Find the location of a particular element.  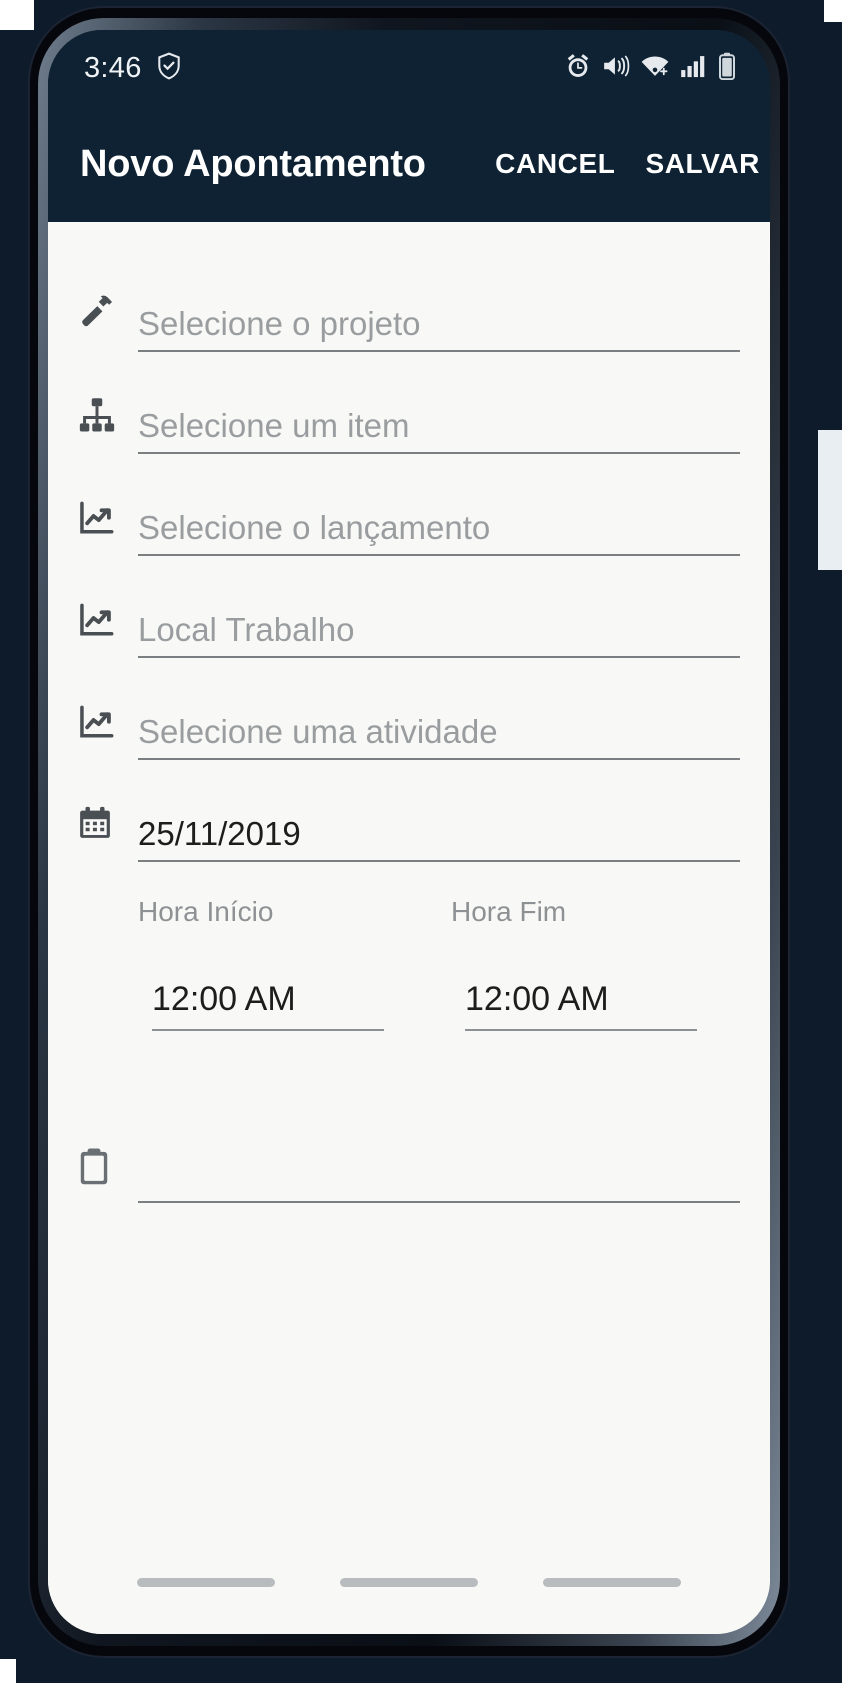

start-time-input: 12:00 AM is located at coordinates (268, 1005).